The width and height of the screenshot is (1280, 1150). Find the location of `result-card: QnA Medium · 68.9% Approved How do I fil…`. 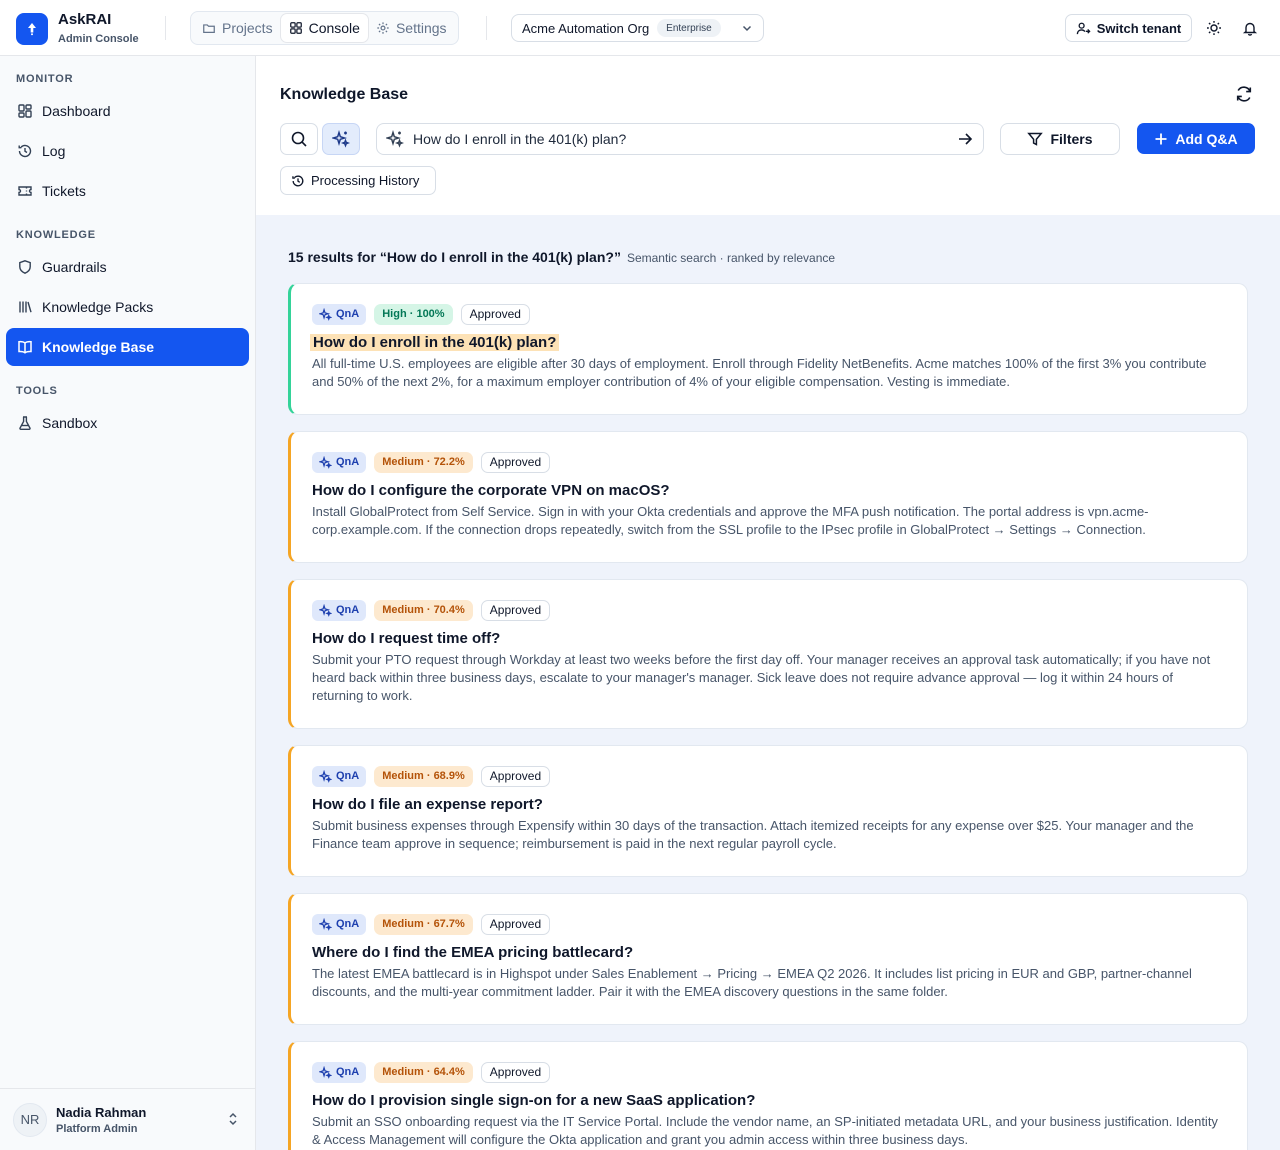

result-card: QnA Medium · 68.9% Approved How do I fil… is located at coordinates (768, 811).